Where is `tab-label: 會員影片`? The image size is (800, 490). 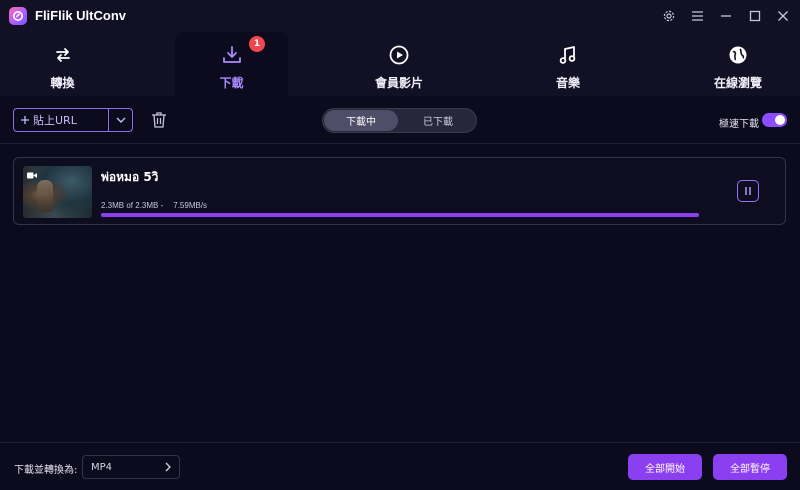 tab-label: 會員影片 is located at coordinates (398, 83).